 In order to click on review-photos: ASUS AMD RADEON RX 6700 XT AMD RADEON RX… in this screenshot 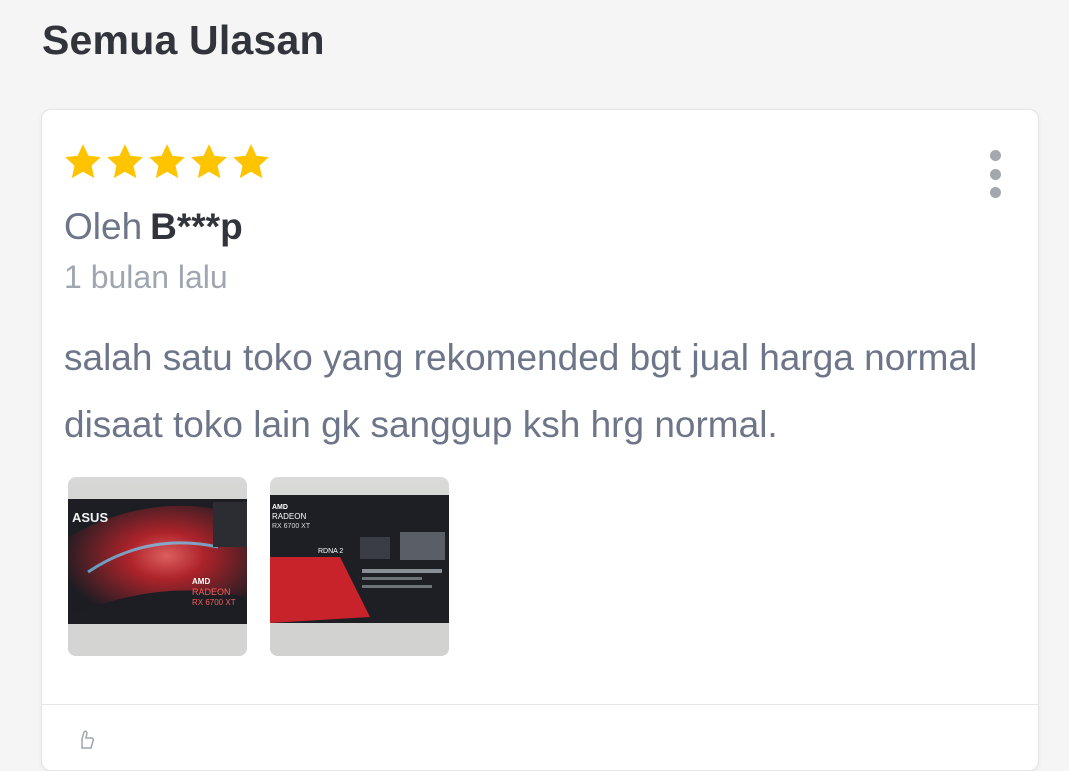, I will do `click(258, 566)`.